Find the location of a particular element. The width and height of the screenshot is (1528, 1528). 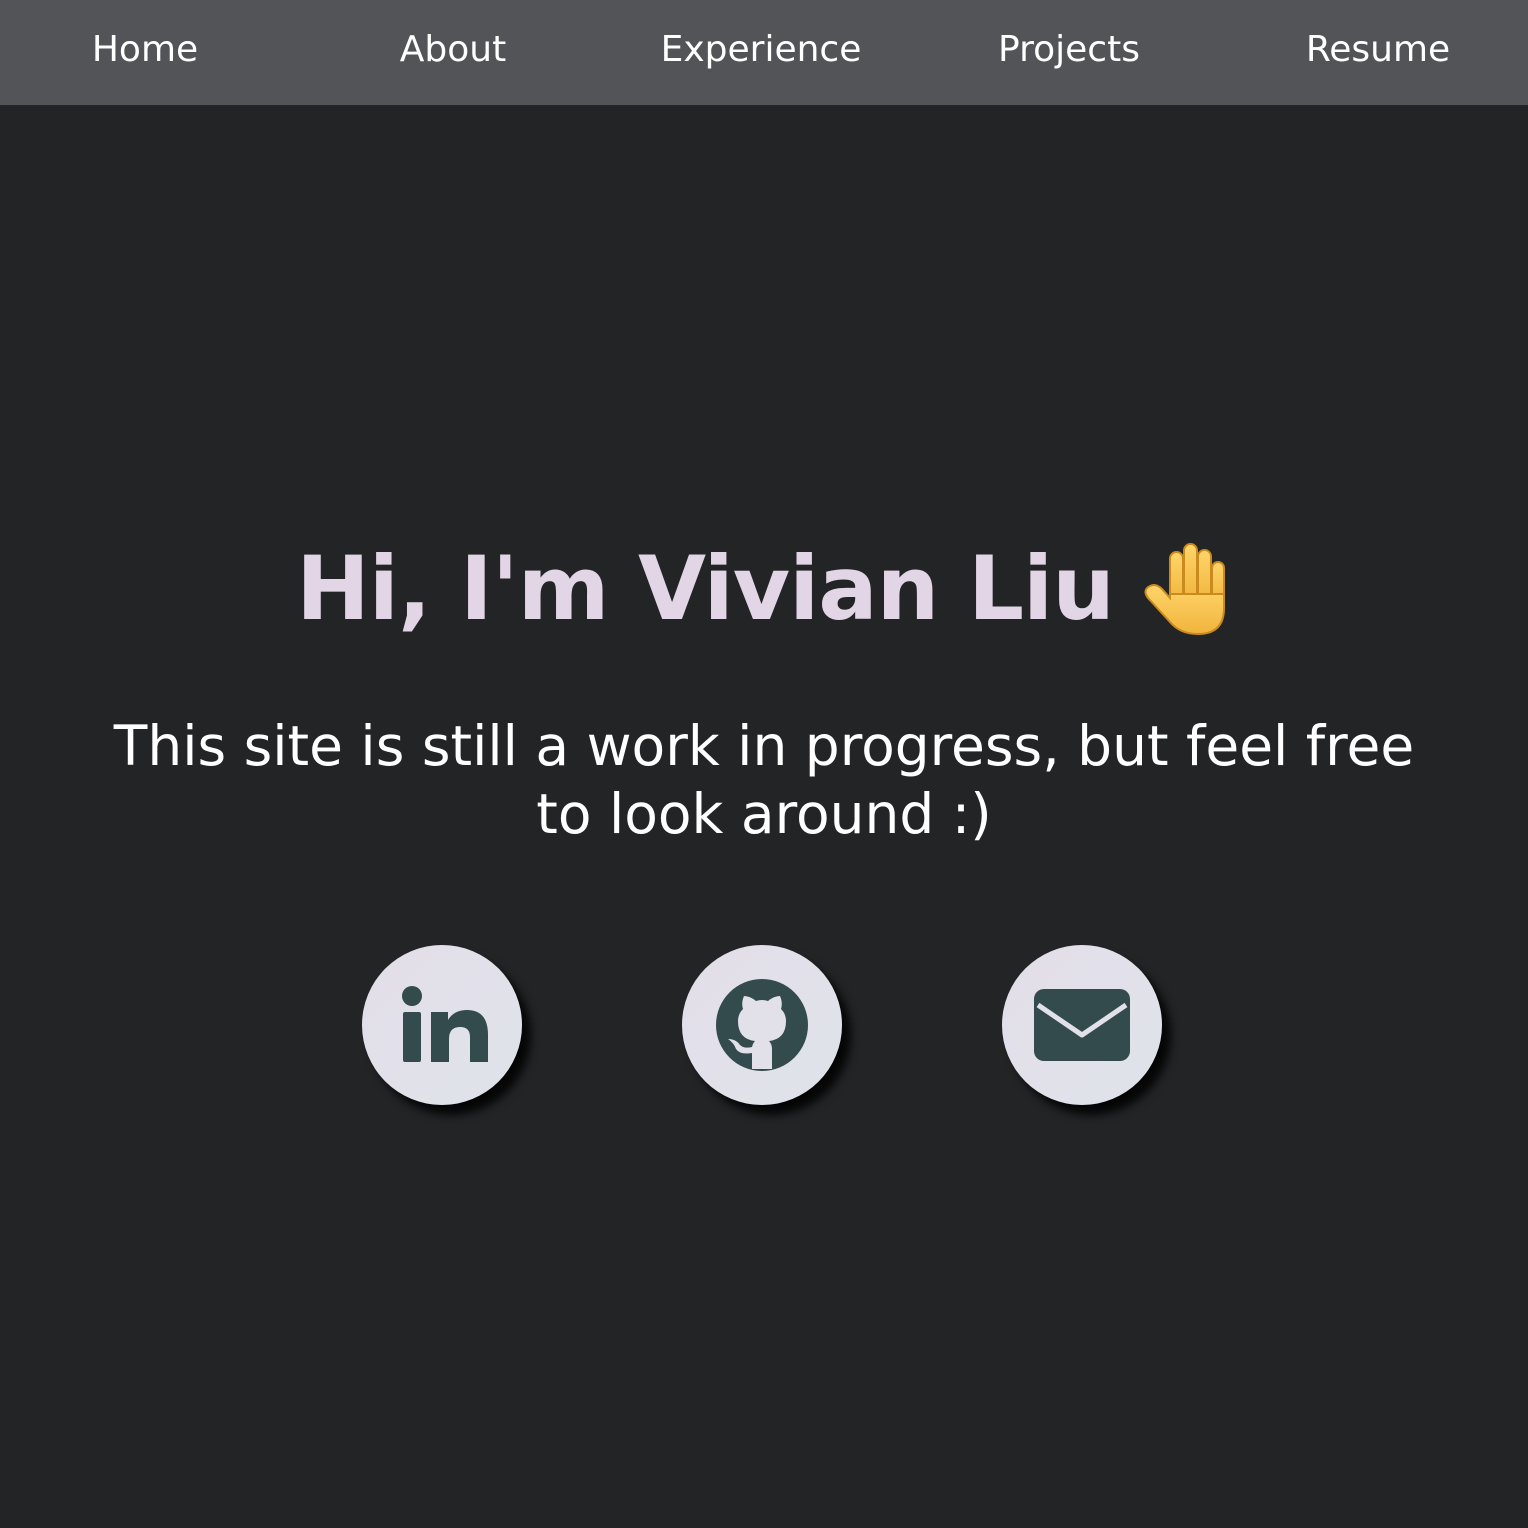

github-button is located at coordinates (762, 1025).